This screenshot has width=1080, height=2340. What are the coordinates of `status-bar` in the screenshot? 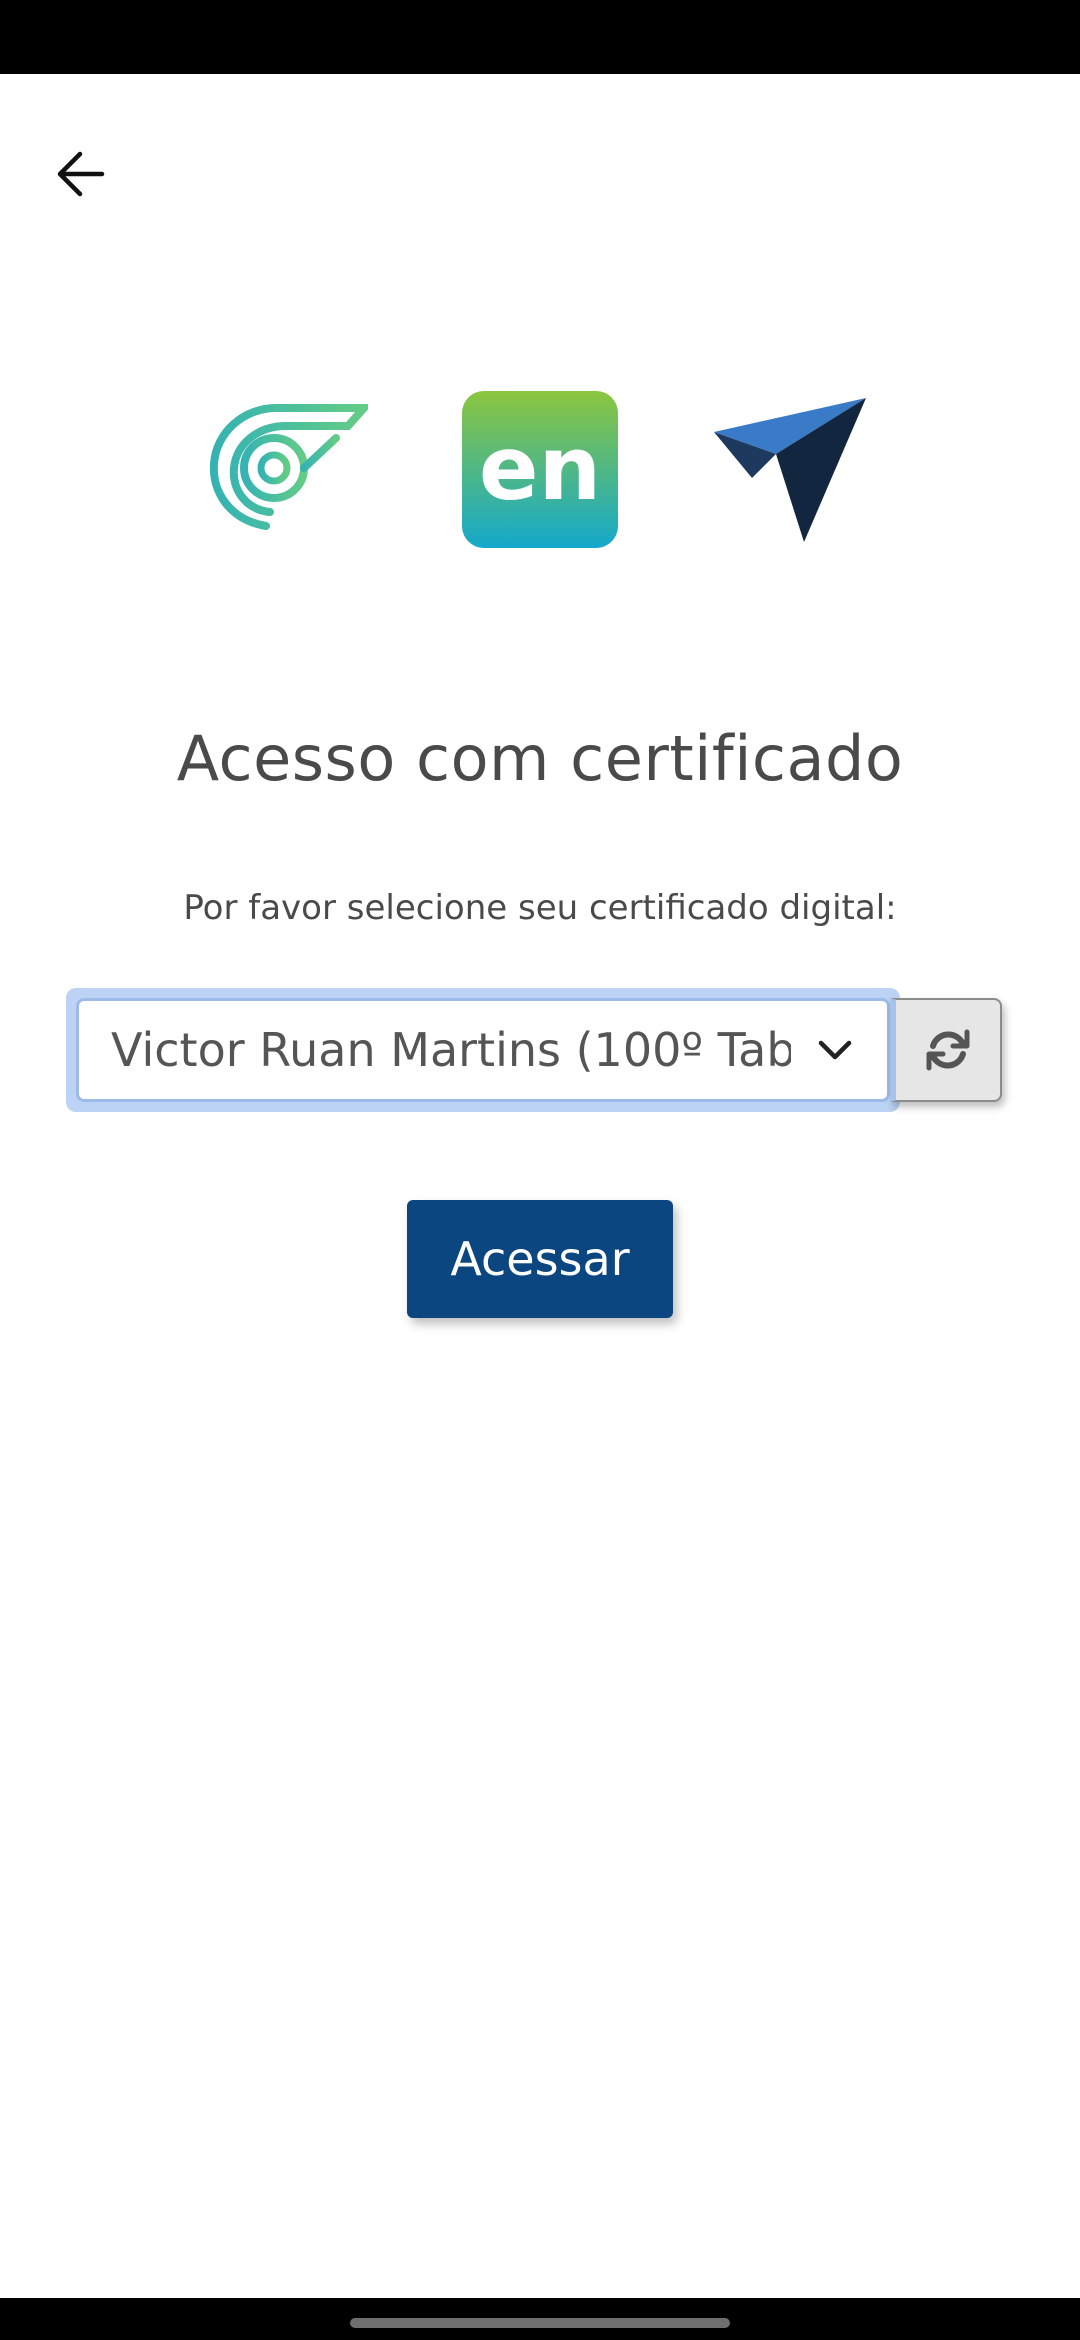 It's located at (540, 37).